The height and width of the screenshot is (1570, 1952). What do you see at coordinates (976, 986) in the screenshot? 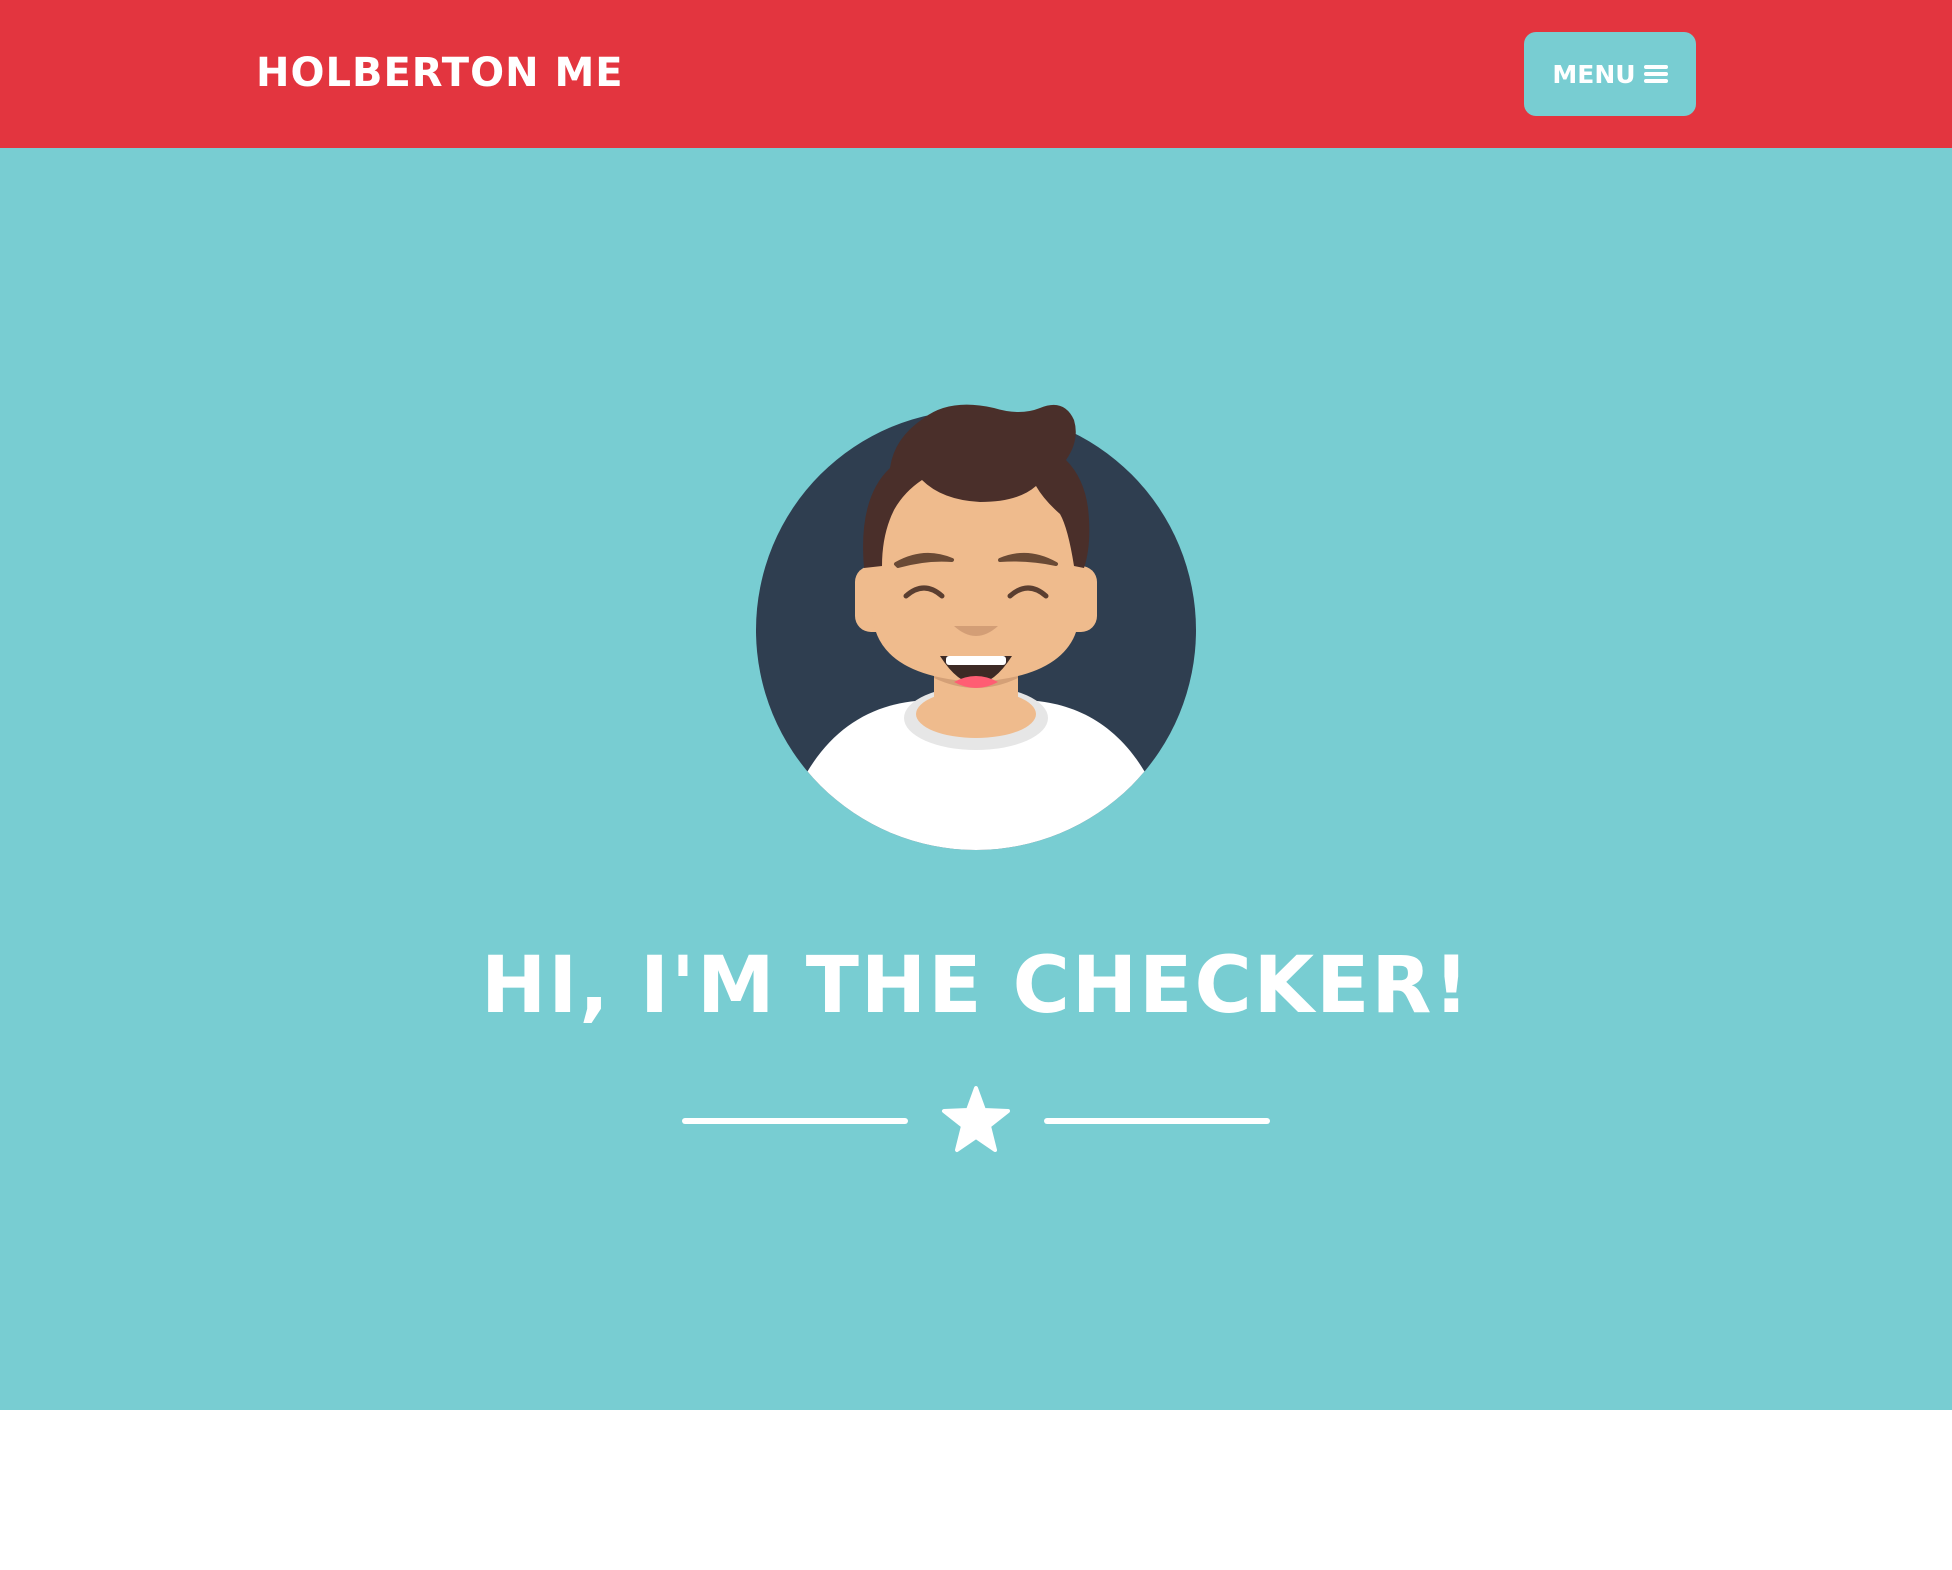
I see `hero-headline: HI, I'M THE CHECKER!` at bounding box center [976, 986].